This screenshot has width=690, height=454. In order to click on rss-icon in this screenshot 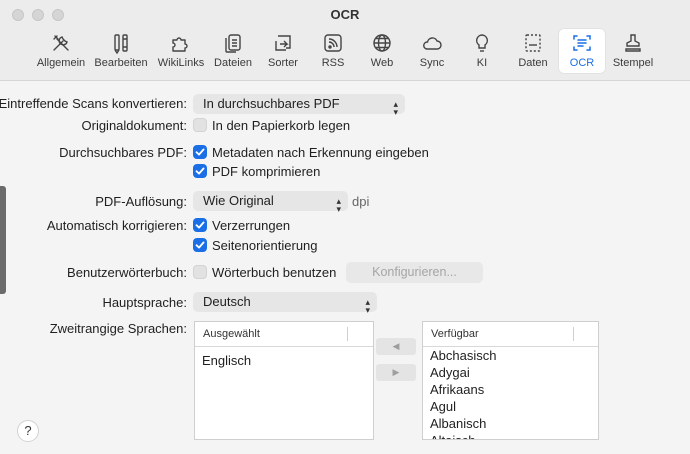, I will do `click(333, 43)`.